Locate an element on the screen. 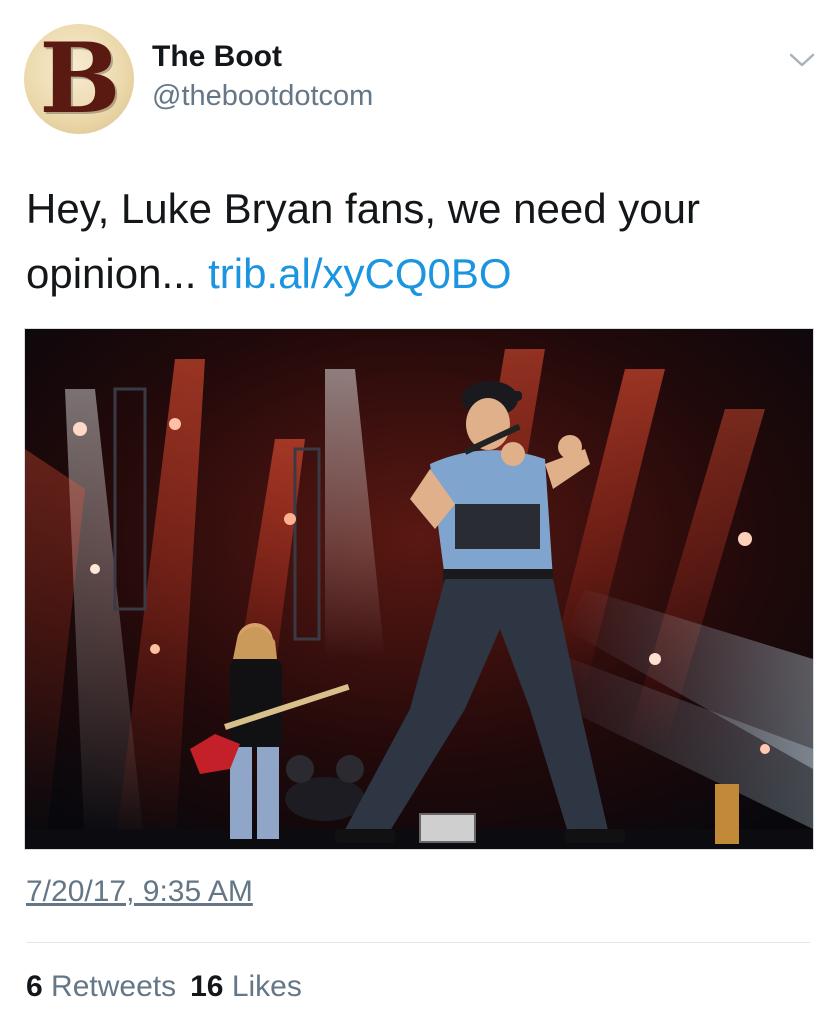 The width and height of the screenshot is (836, 1024). likes-label: Likes is located at coordinates (266, 986).